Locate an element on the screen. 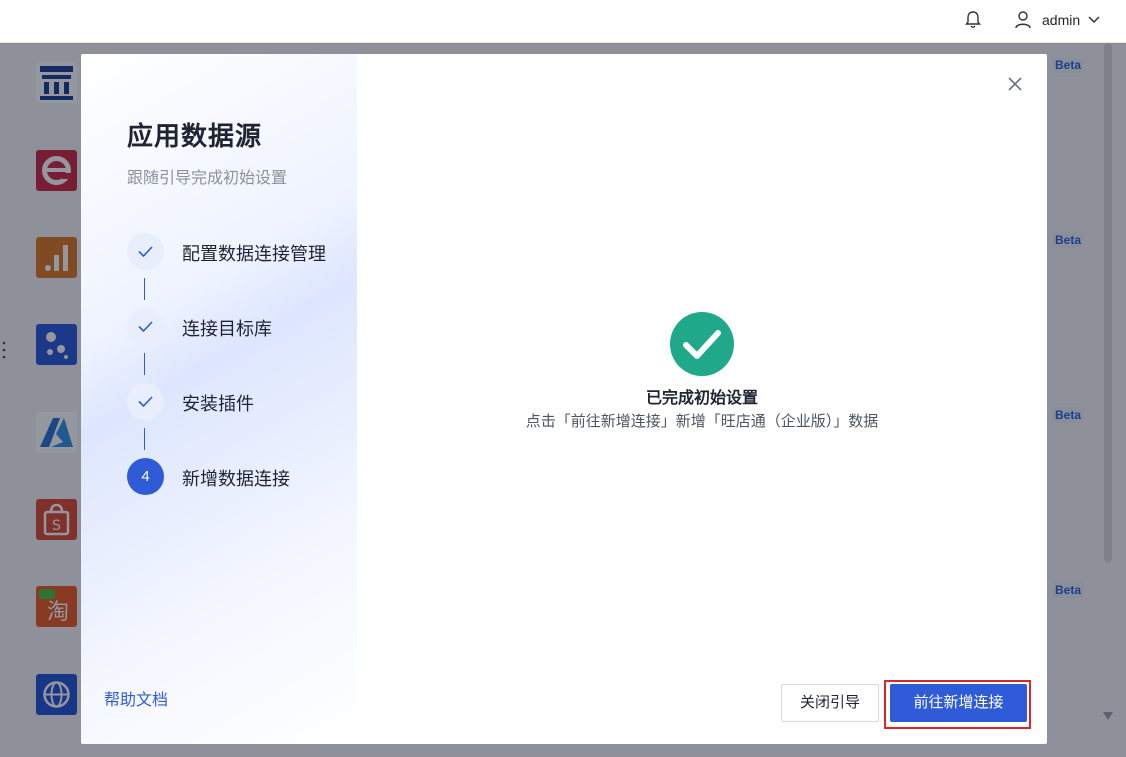 The width and height of the screenshot is (1126, 757). step-label: 新增数据连接 is located at coordinates (236, 479).